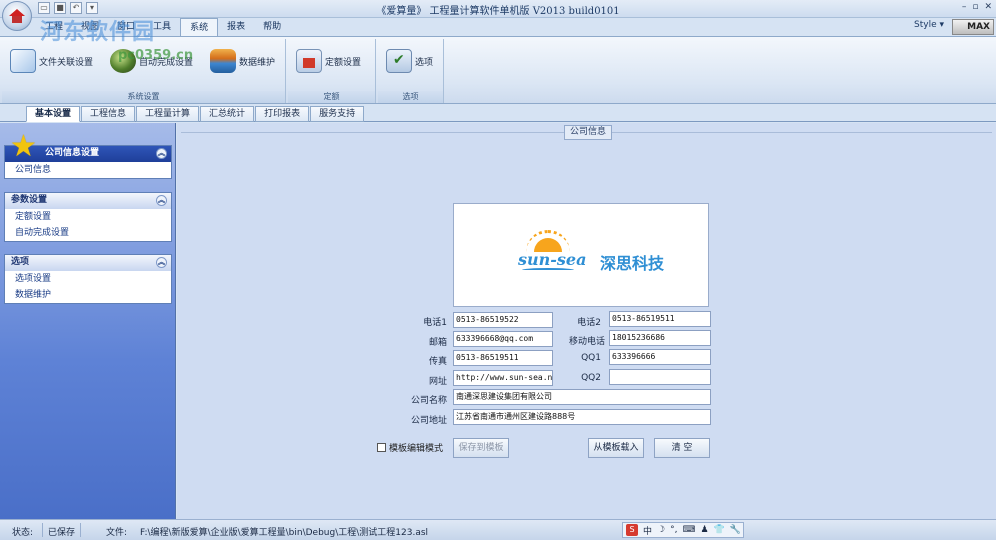 This screenshot has width=996, height=540. What do you see at coordinates (88, 147) in the screenshot?
I see `nav-group-header: ★ 公司信息设置 ︽` at bounding box center [88, 147].